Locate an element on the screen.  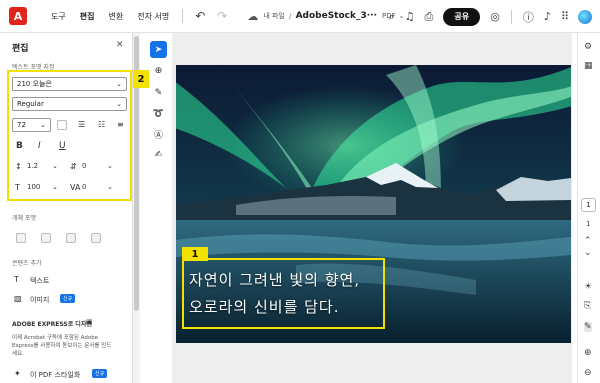
toolbar-right: ⌕ ♫ ⎙ 공유 ◎ ⓘ ♪ ⠿ is located at coordinates (491, 16).